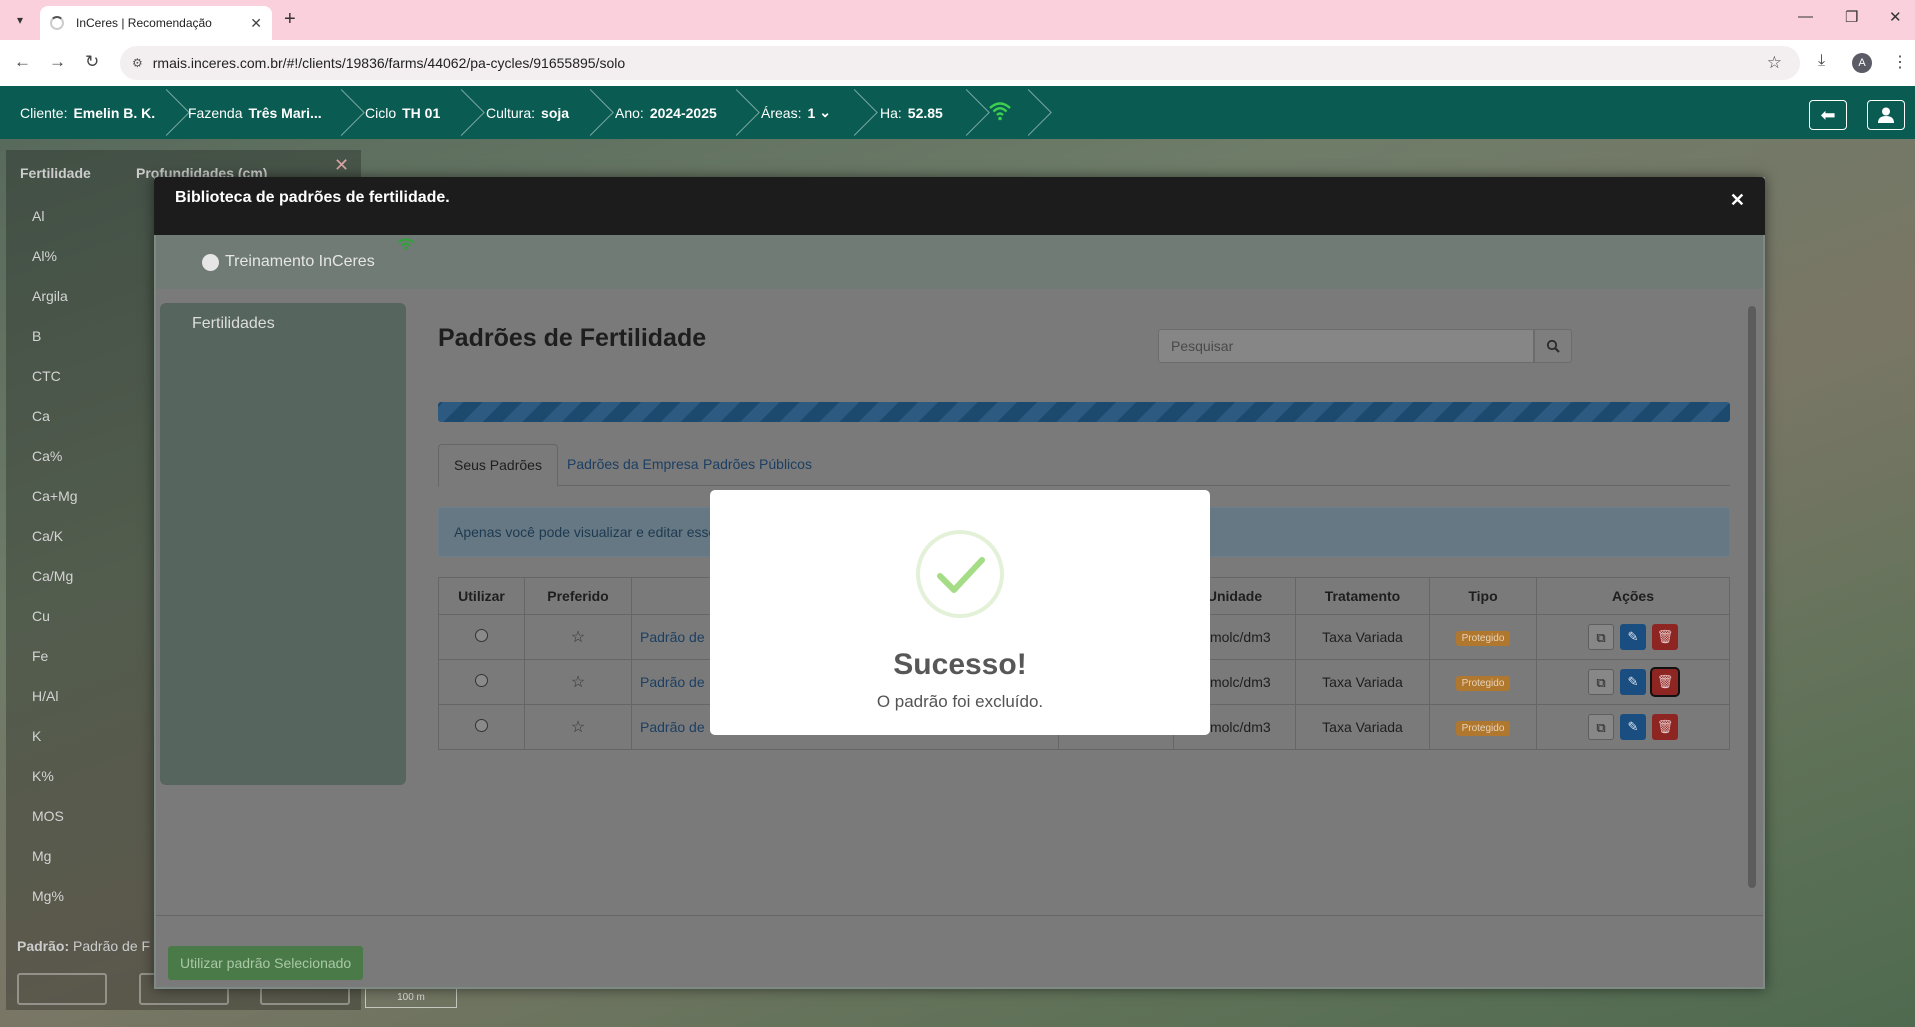 The image size is (1915, 1027). Describe the element at coordinates (1851, 17) in the screenshot. I see `restore-icon: ❐` at that location.